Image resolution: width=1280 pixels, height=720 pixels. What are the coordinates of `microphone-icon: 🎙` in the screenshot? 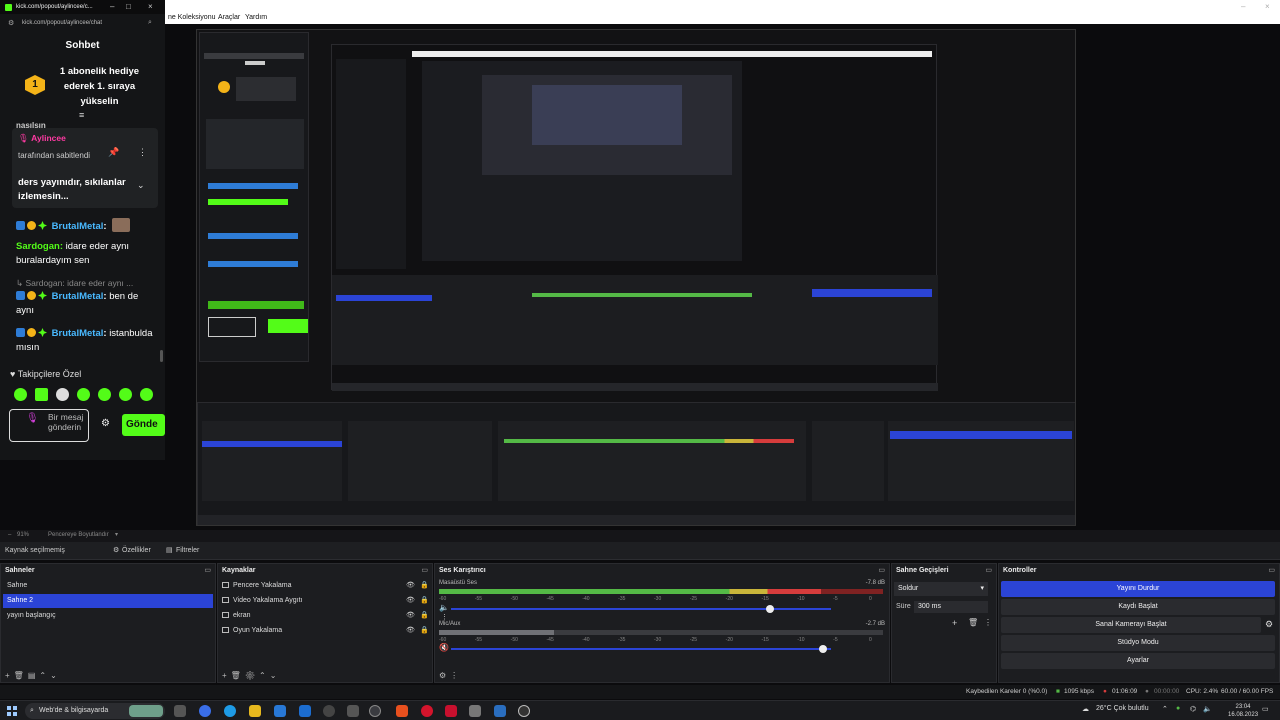 It's located at (32, 418).